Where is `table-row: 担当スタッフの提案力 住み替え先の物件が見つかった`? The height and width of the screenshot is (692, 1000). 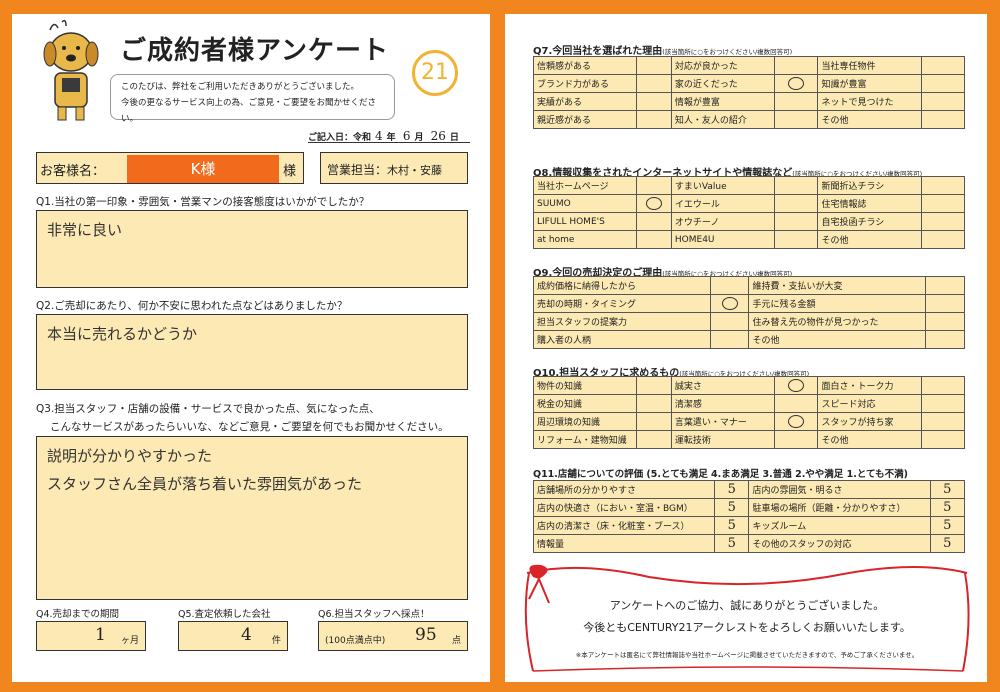
table-row: 担当スタッフの提案力 住み替え先の物件が見つかった is located at coordinates (749, 321).